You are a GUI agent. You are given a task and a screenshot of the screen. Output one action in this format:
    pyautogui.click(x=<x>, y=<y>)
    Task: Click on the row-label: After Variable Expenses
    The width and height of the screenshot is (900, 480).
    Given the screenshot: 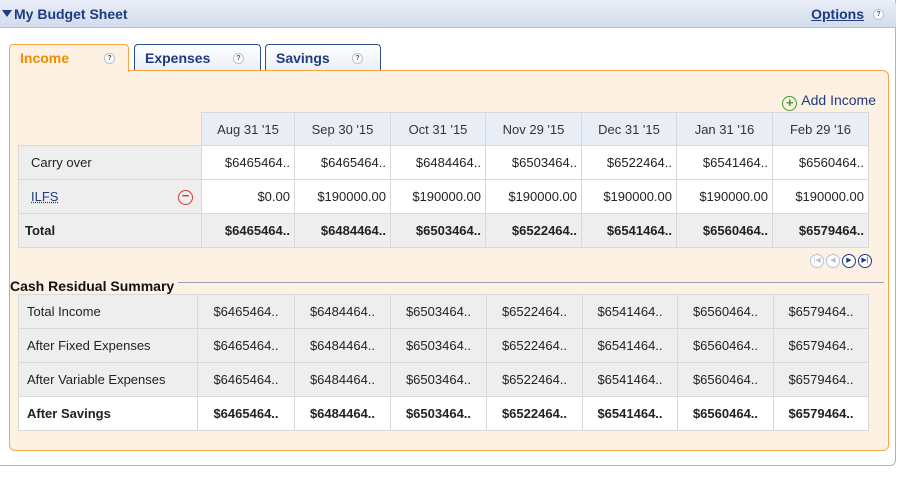 What is the action you would take?
    pyautogui.click(x=108, y=379)
    